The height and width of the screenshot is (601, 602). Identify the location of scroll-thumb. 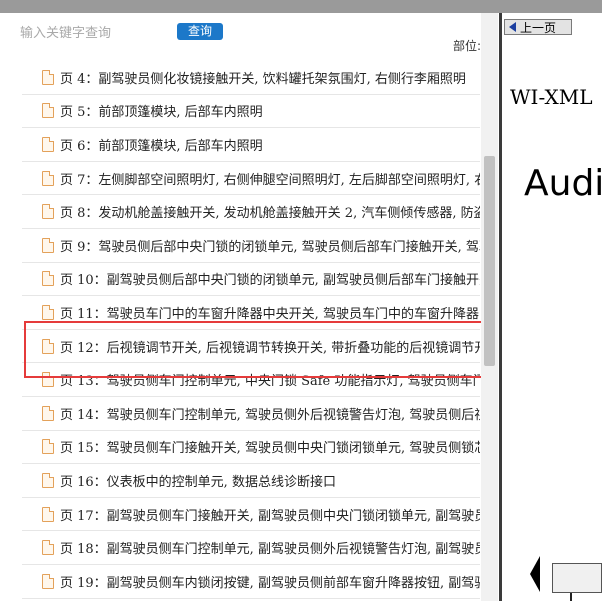
(489, 261).